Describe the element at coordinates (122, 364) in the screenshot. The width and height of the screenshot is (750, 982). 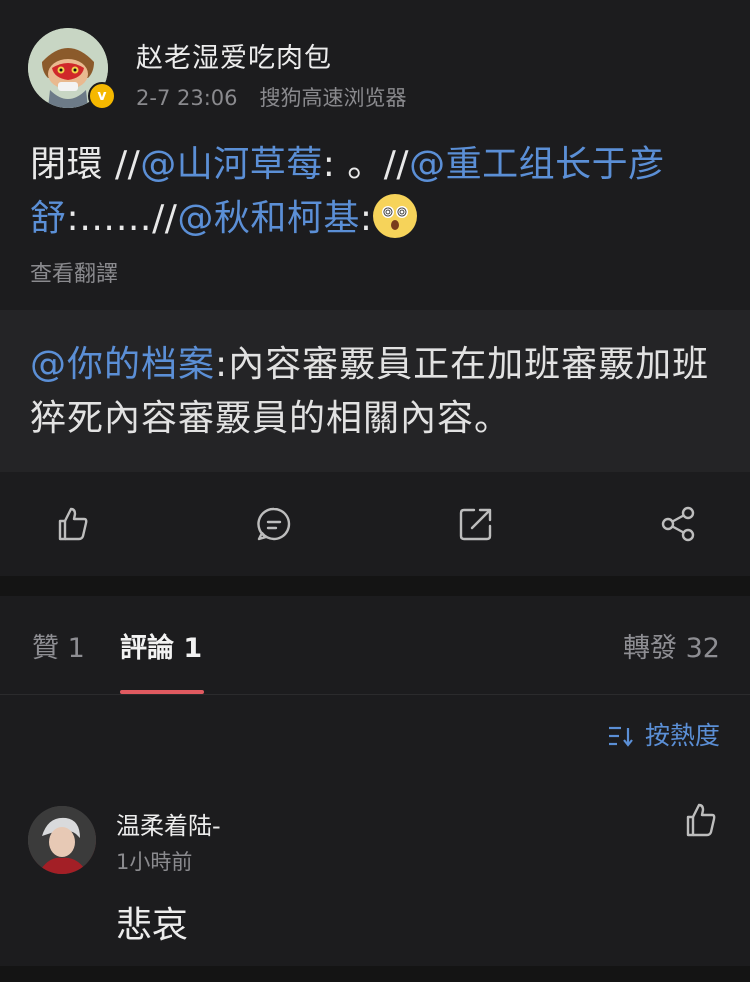
I see `mention-link: @你的档案` at that location.